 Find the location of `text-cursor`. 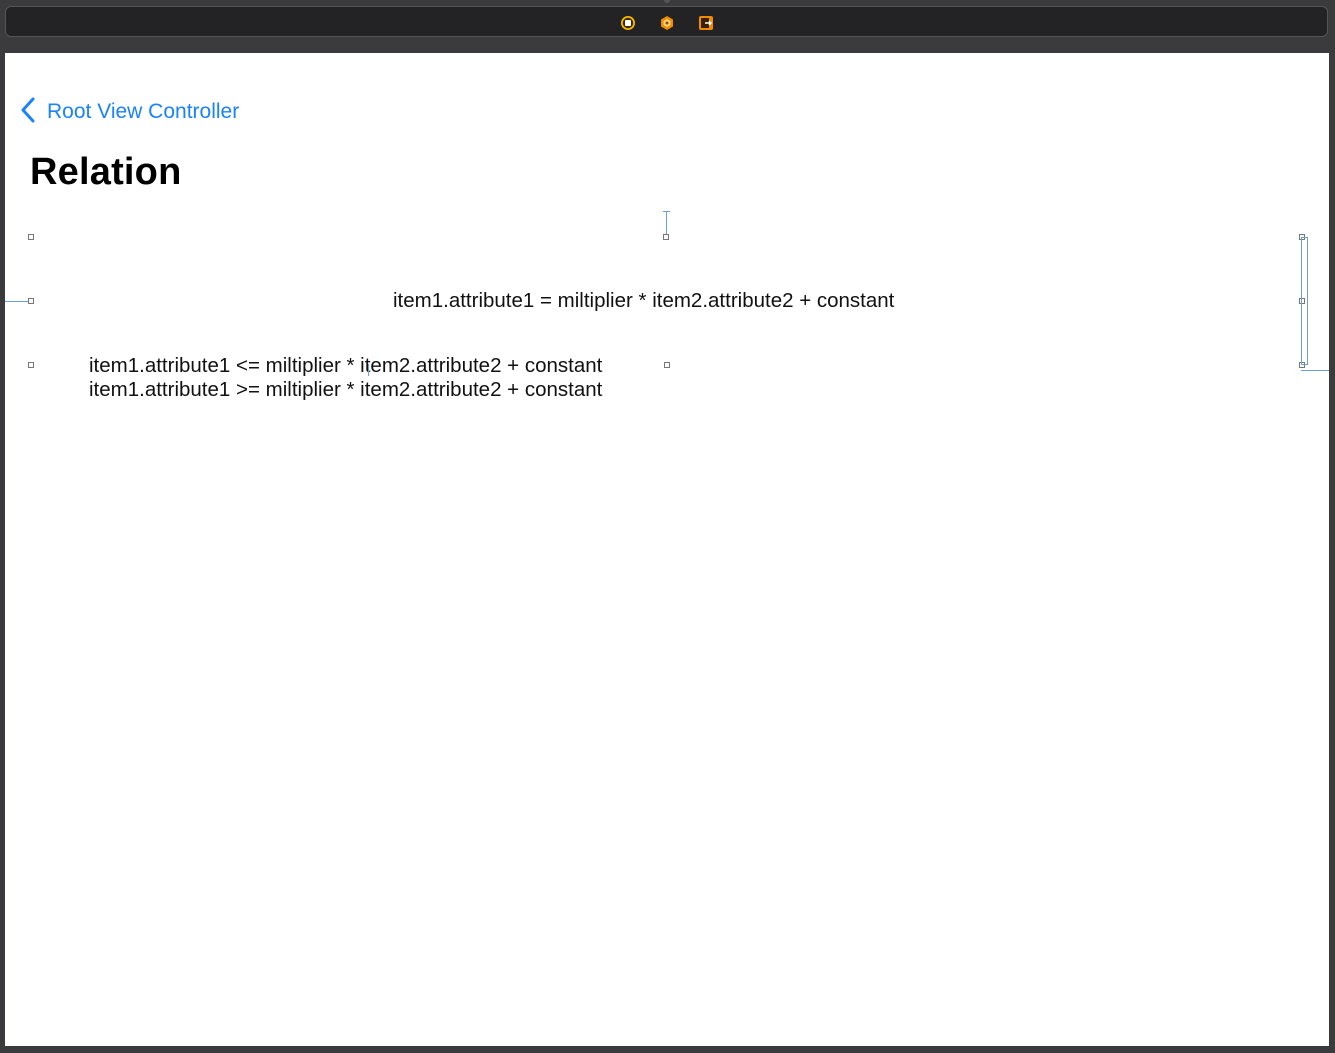

text-cursor is located at coordinates (368, 370).